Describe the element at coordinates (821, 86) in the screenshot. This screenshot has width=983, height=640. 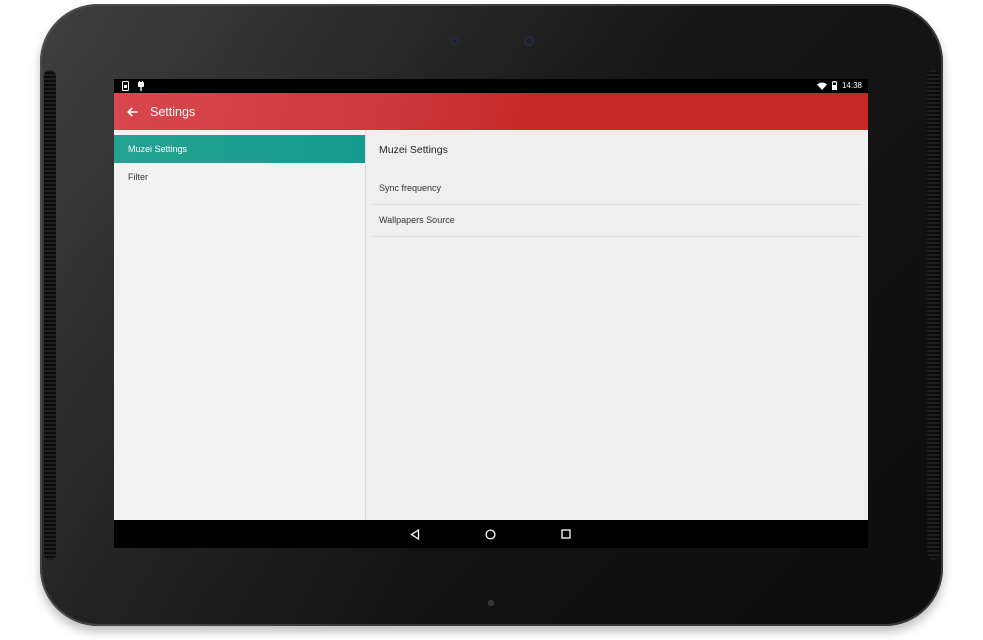
I see `wifi-icon` at that location.